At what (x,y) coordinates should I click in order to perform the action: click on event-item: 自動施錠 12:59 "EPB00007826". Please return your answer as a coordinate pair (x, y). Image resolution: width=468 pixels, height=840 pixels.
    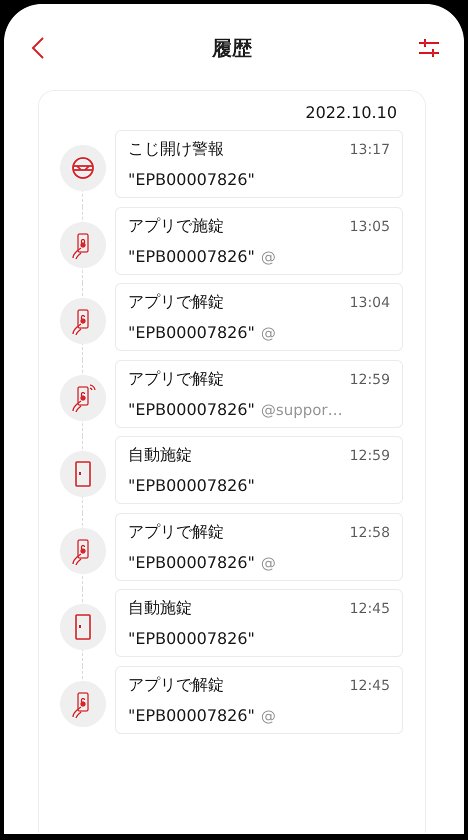
    Looking at the image, I should click on (259, 470).